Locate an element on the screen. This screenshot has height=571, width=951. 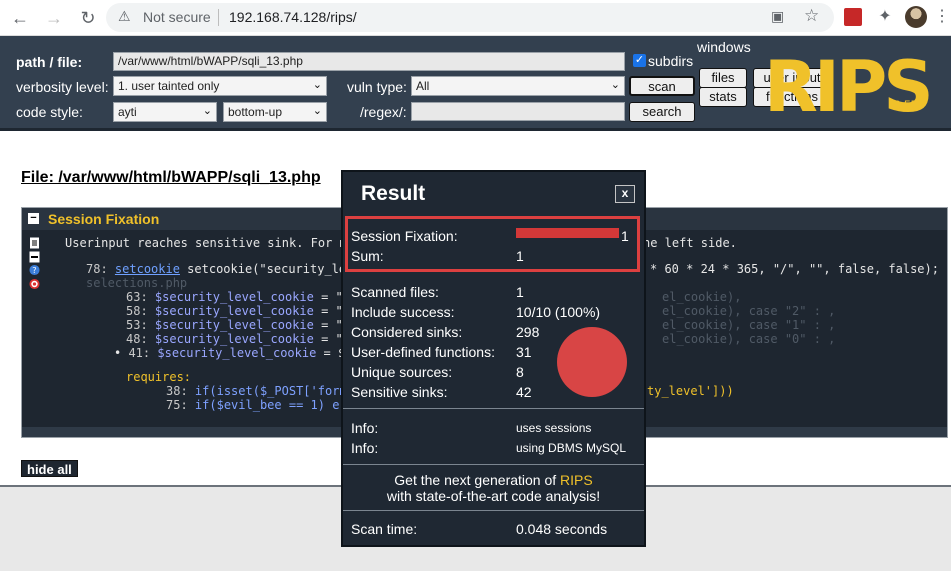
trace-line: 58: $security_level_cookie = " is located at coordinates (234, 311).